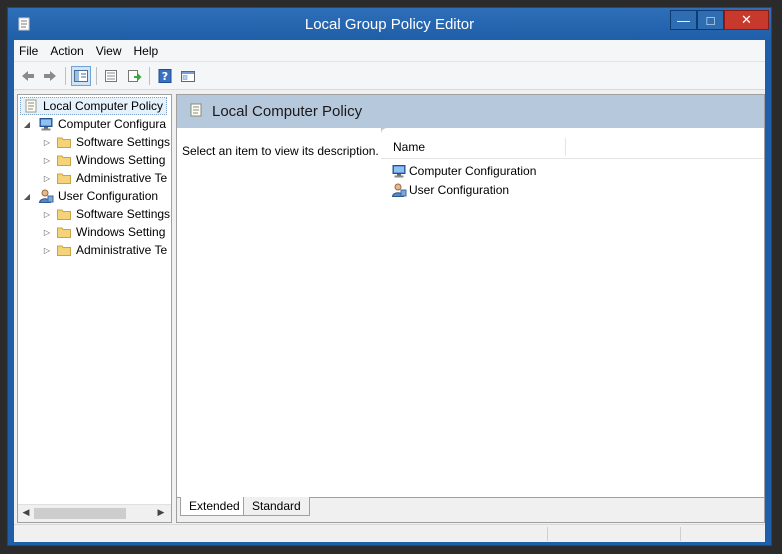 This screenshot has height=554, width=782. I want to click on export-list-icon, so click(135, 76).